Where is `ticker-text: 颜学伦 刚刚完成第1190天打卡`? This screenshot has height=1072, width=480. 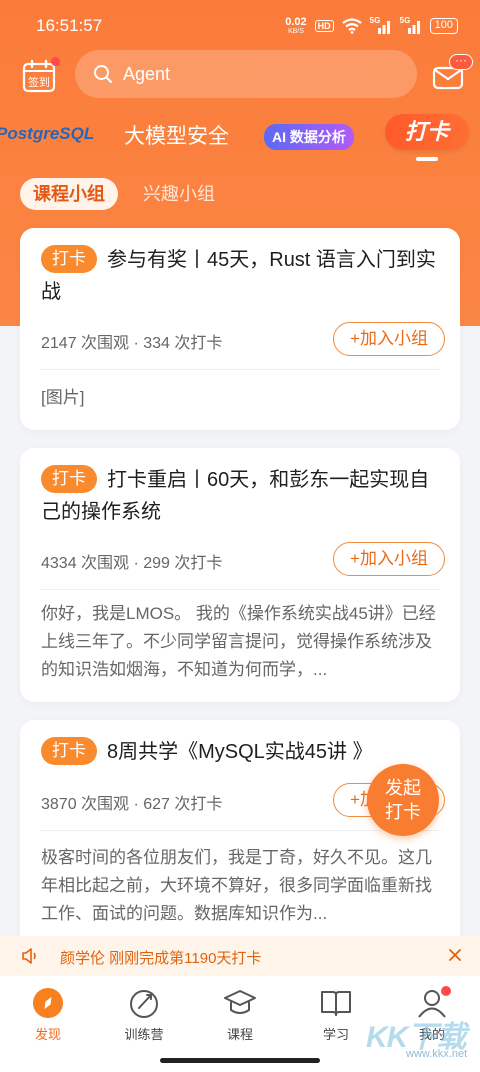 ticker-text: 颜学伦 刚刚完成第1190天打卡 is located at coordinates (161, 958).